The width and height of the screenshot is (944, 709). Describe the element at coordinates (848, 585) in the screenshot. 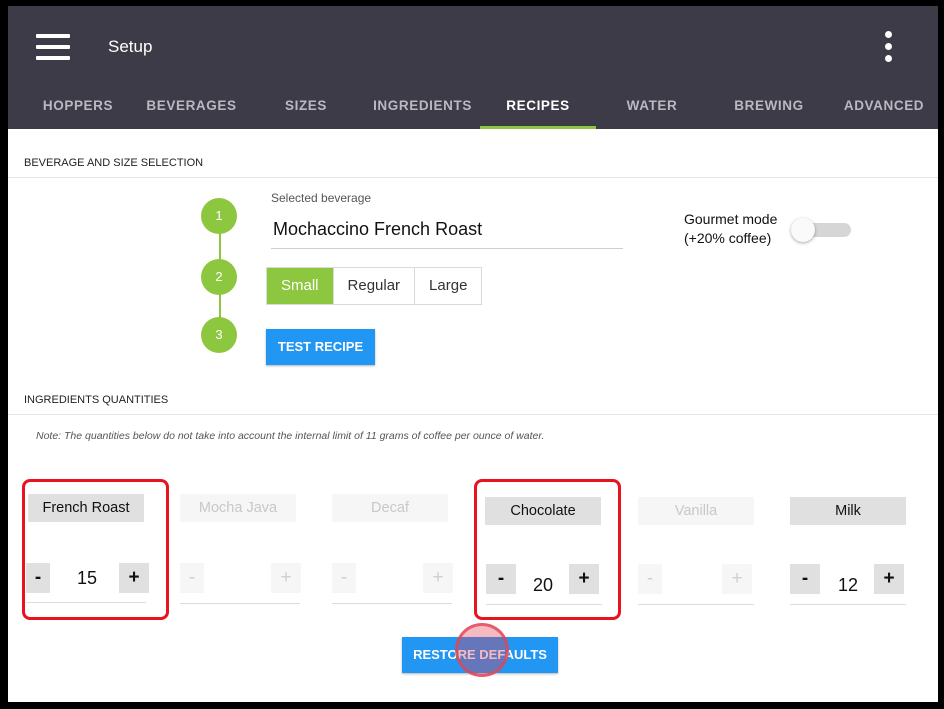

I see `milk-quantity: 12` at that location.